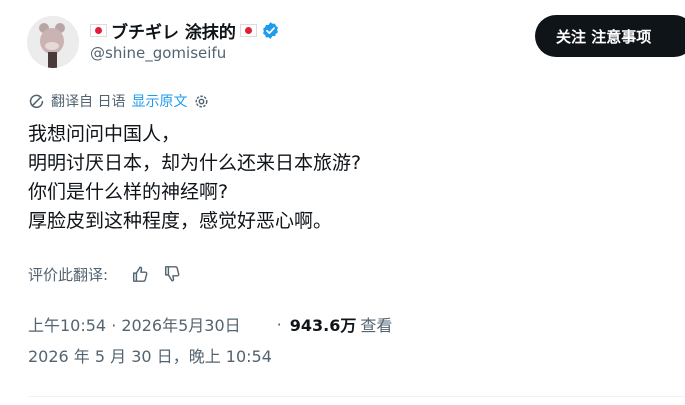  Describe the element at coordinates (158, 53) in the screenshot. I see `author-handle: @shine_gomiseifu` at that location.